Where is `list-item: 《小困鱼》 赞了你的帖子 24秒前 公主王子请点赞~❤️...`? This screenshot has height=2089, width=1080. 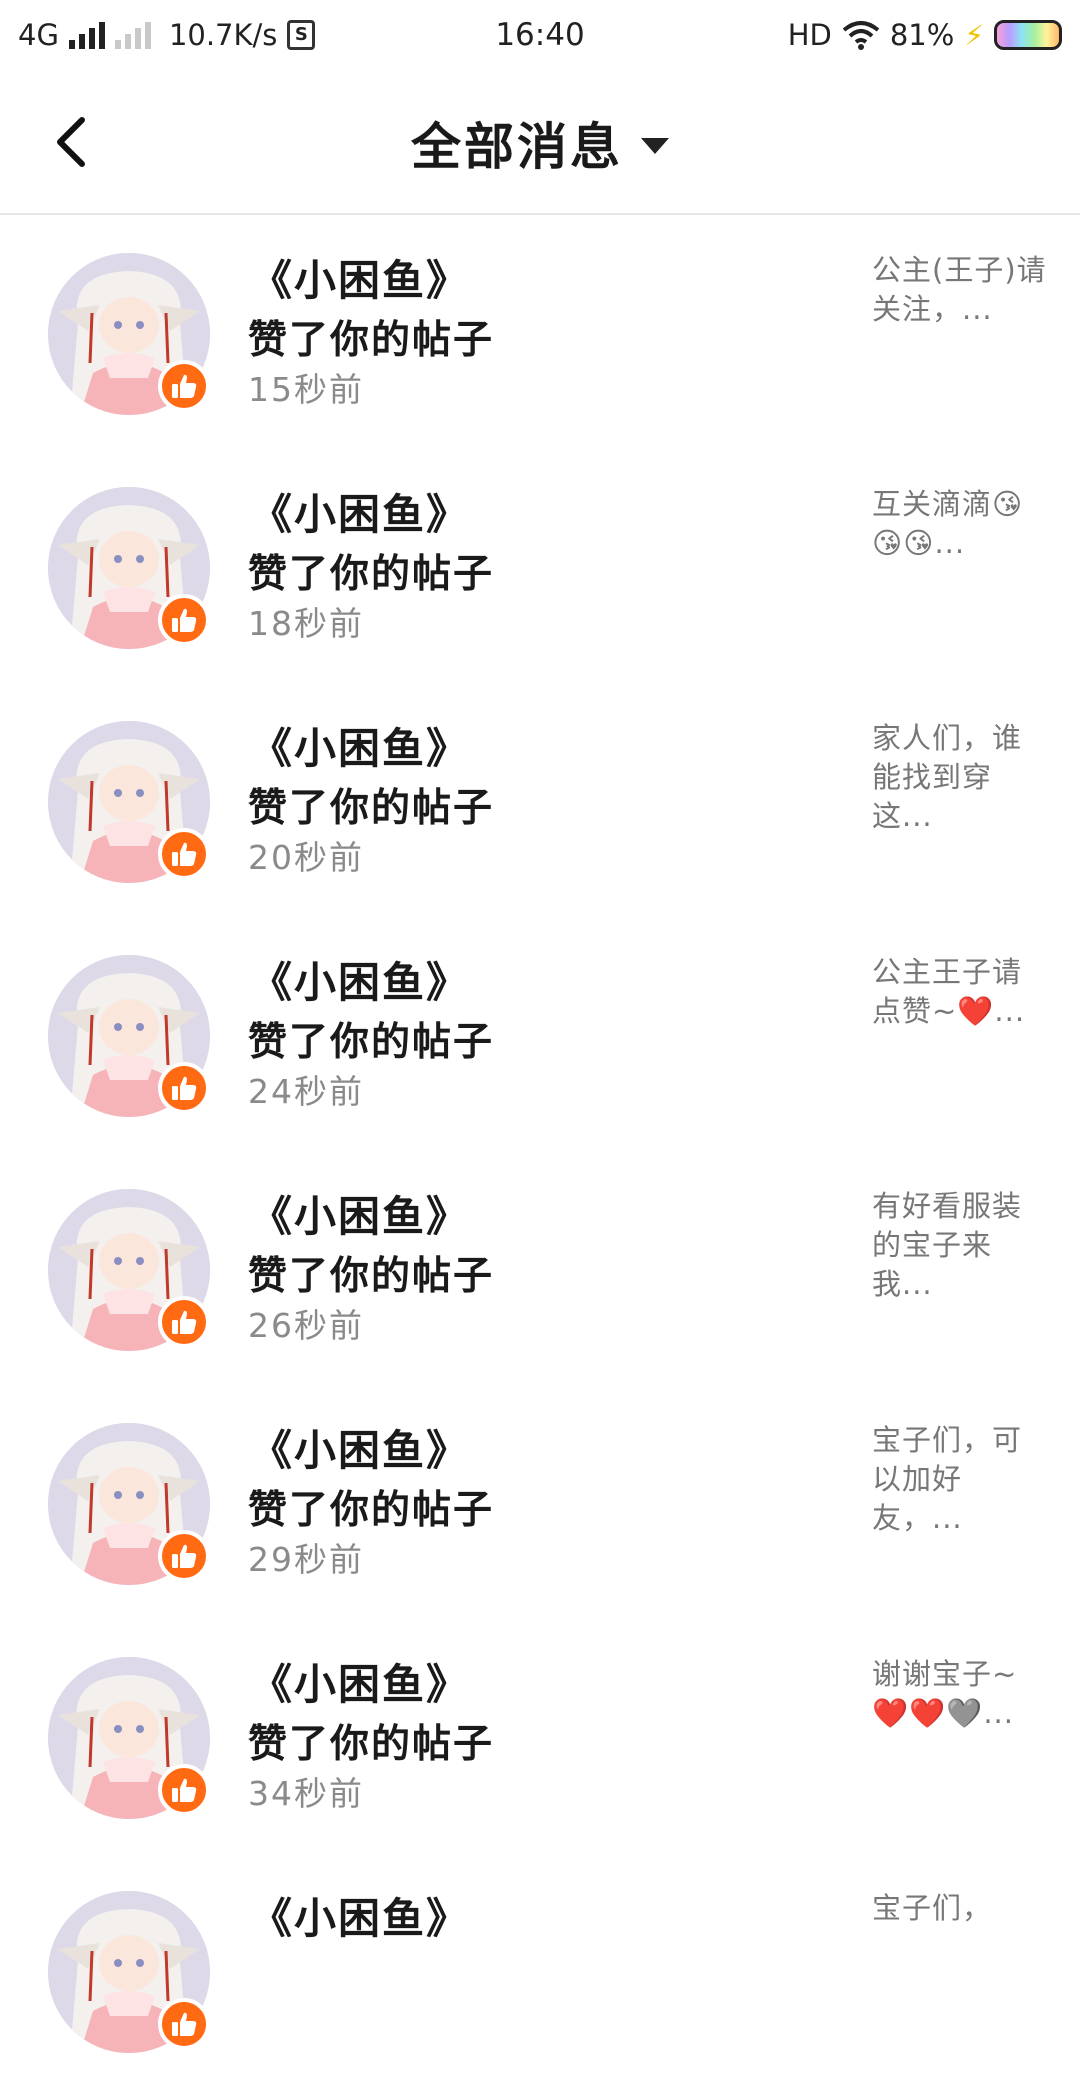
list-item: 《小困鱼》 赞了你的帖子 24秒前 公主王子请点赞~❤️... is located at coordinates (540, 1036).